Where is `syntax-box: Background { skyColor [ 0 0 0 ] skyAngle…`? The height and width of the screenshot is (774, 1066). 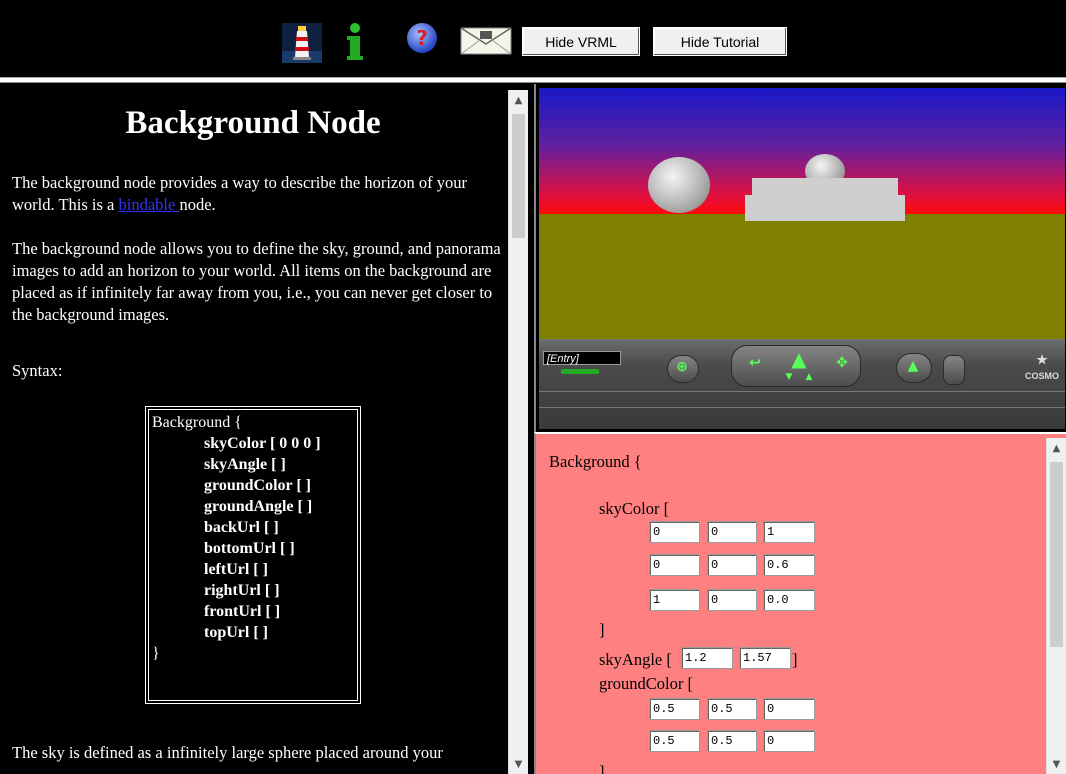
syntax-box: Background { skyColor [ 0 0 0 ] skyAngle… is located at coordinates (253, 555).